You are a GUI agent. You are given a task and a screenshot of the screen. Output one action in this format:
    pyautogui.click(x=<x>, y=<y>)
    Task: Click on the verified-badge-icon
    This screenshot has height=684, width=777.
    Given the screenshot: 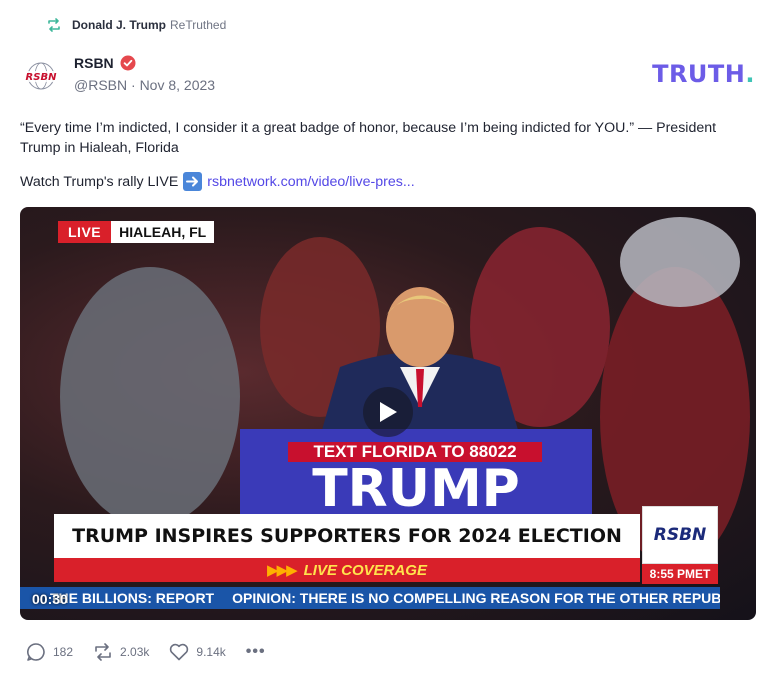 What is the action you would take?
    pyautogui.click(x=128, y=63)
    